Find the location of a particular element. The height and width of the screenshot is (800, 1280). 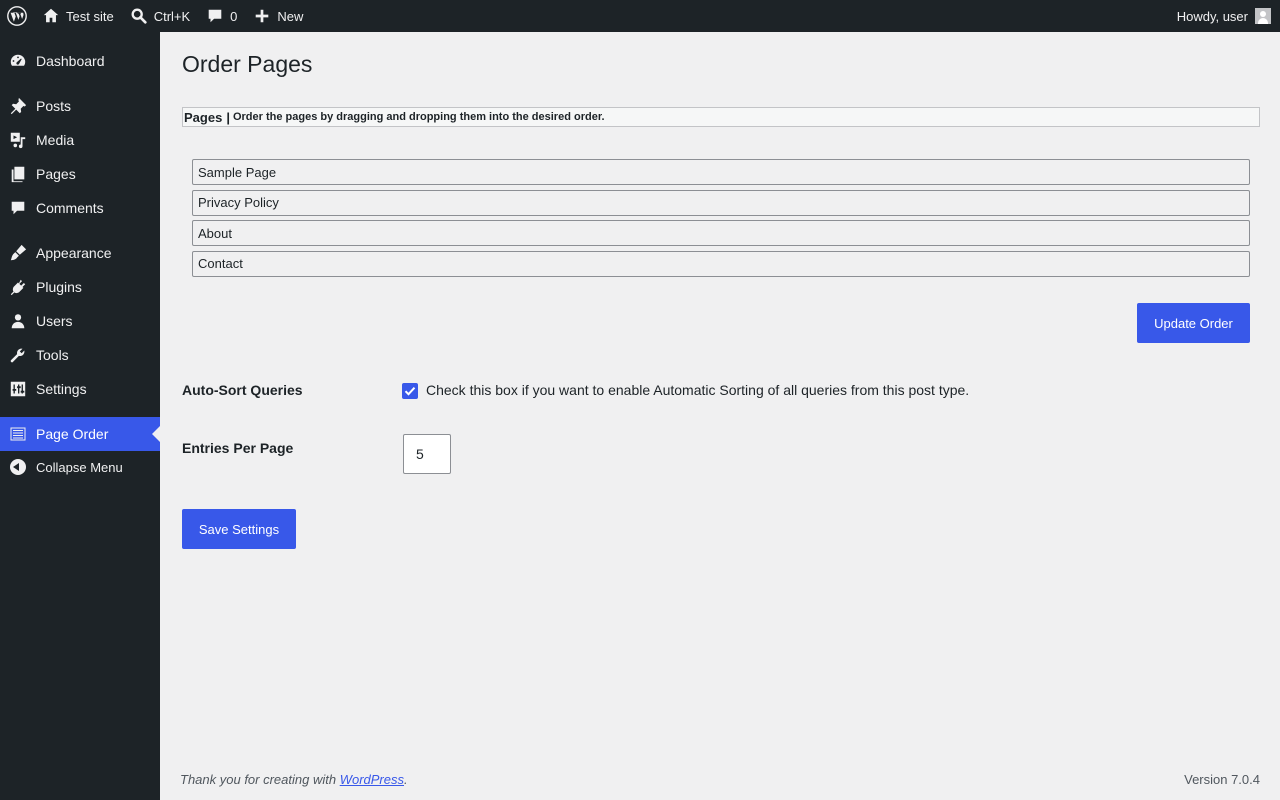

sidebar-item-label: Appearance is located at coordinates (74, 253).